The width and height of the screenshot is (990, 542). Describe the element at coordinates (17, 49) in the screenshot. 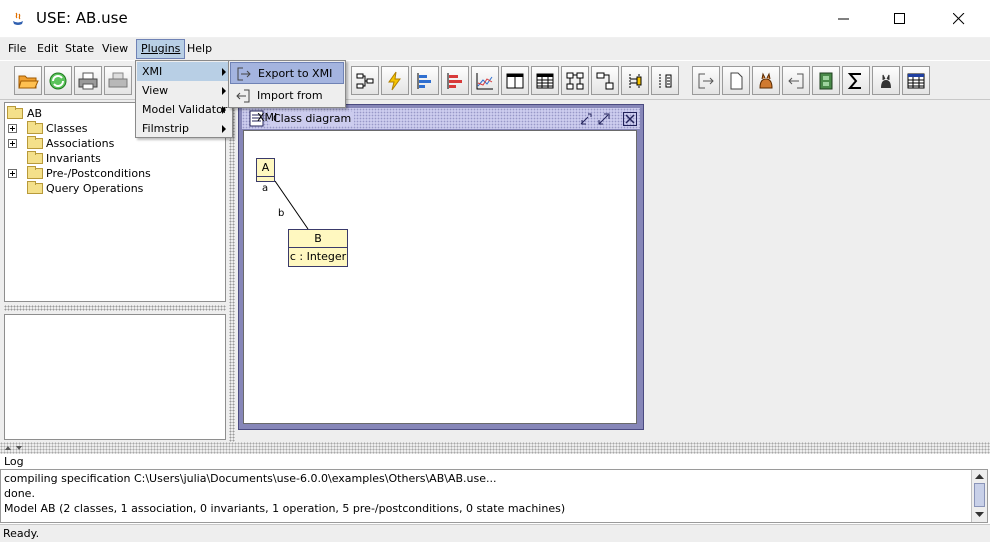

I see `menu-file: File` at that location.